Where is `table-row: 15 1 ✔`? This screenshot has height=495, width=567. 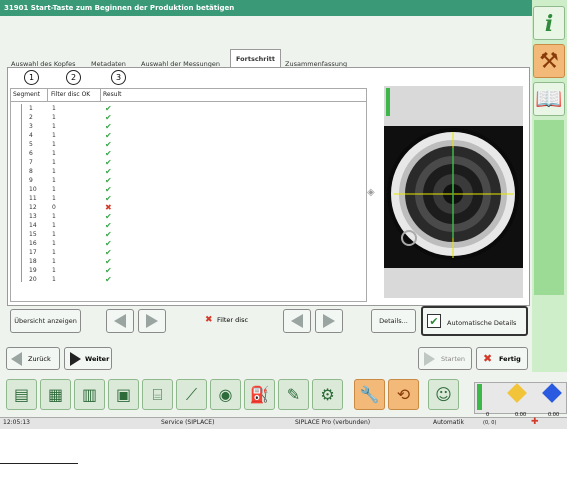
table-row: 15 1 ✔ is located at coordinates (86, 234).